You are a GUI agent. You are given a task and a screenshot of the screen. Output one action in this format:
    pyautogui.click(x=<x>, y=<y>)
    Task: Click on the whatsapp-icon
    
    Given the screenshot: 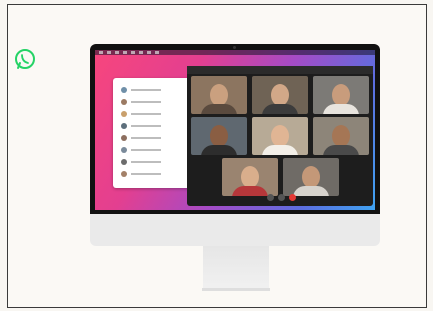 What is the action you would take?
    pyautogui.click(x=25, y=59)
    